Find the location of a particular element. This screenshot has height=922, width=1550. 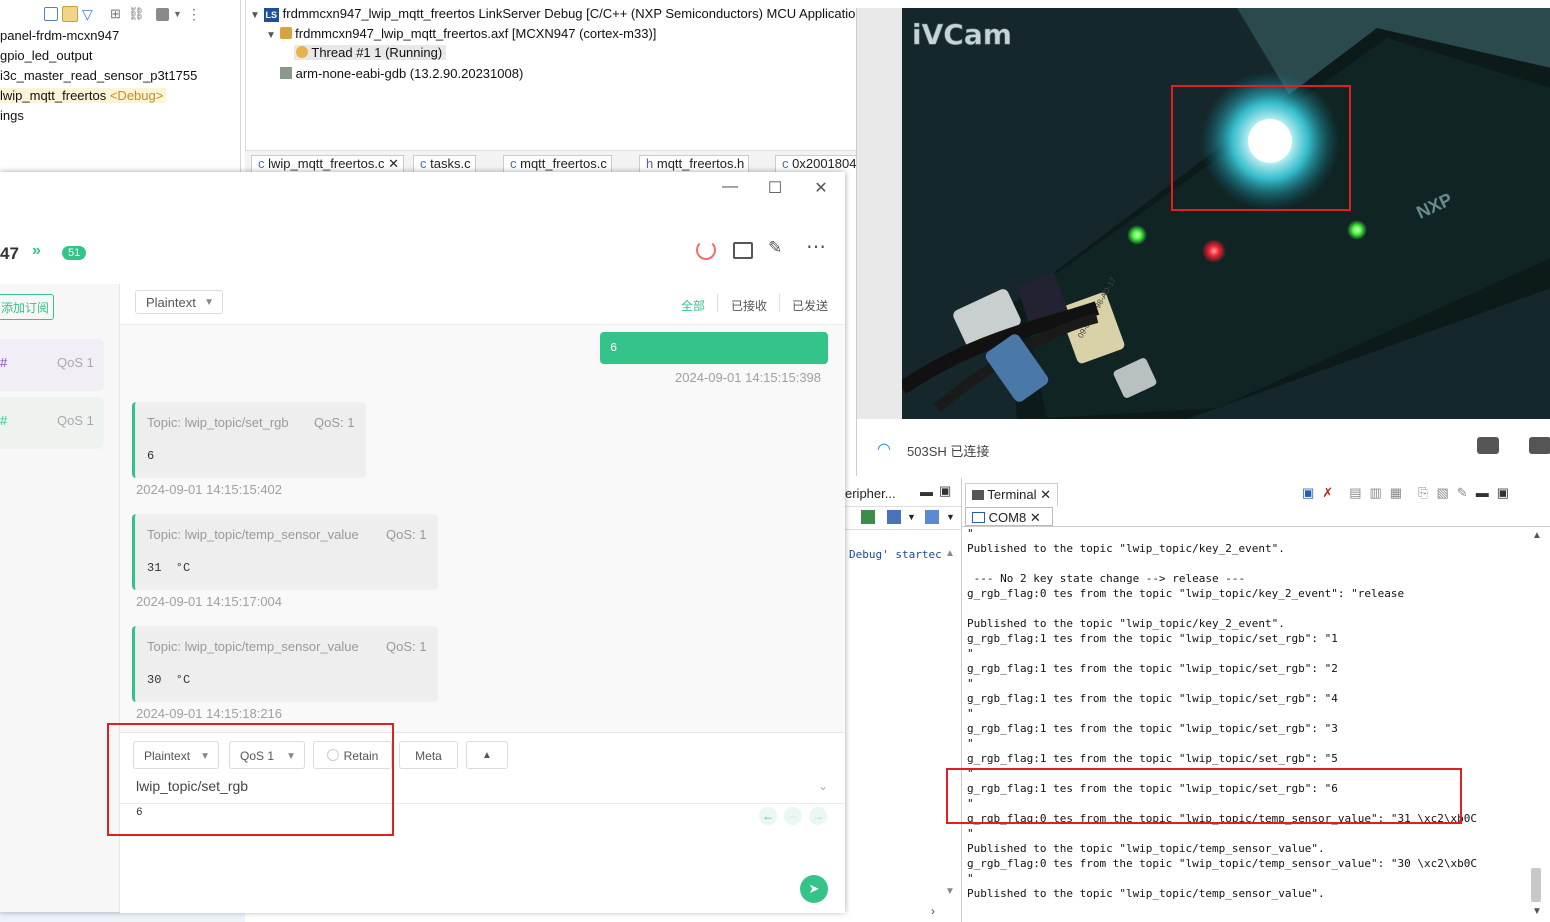

console-pin-icon is located at coordinates (868, 517).